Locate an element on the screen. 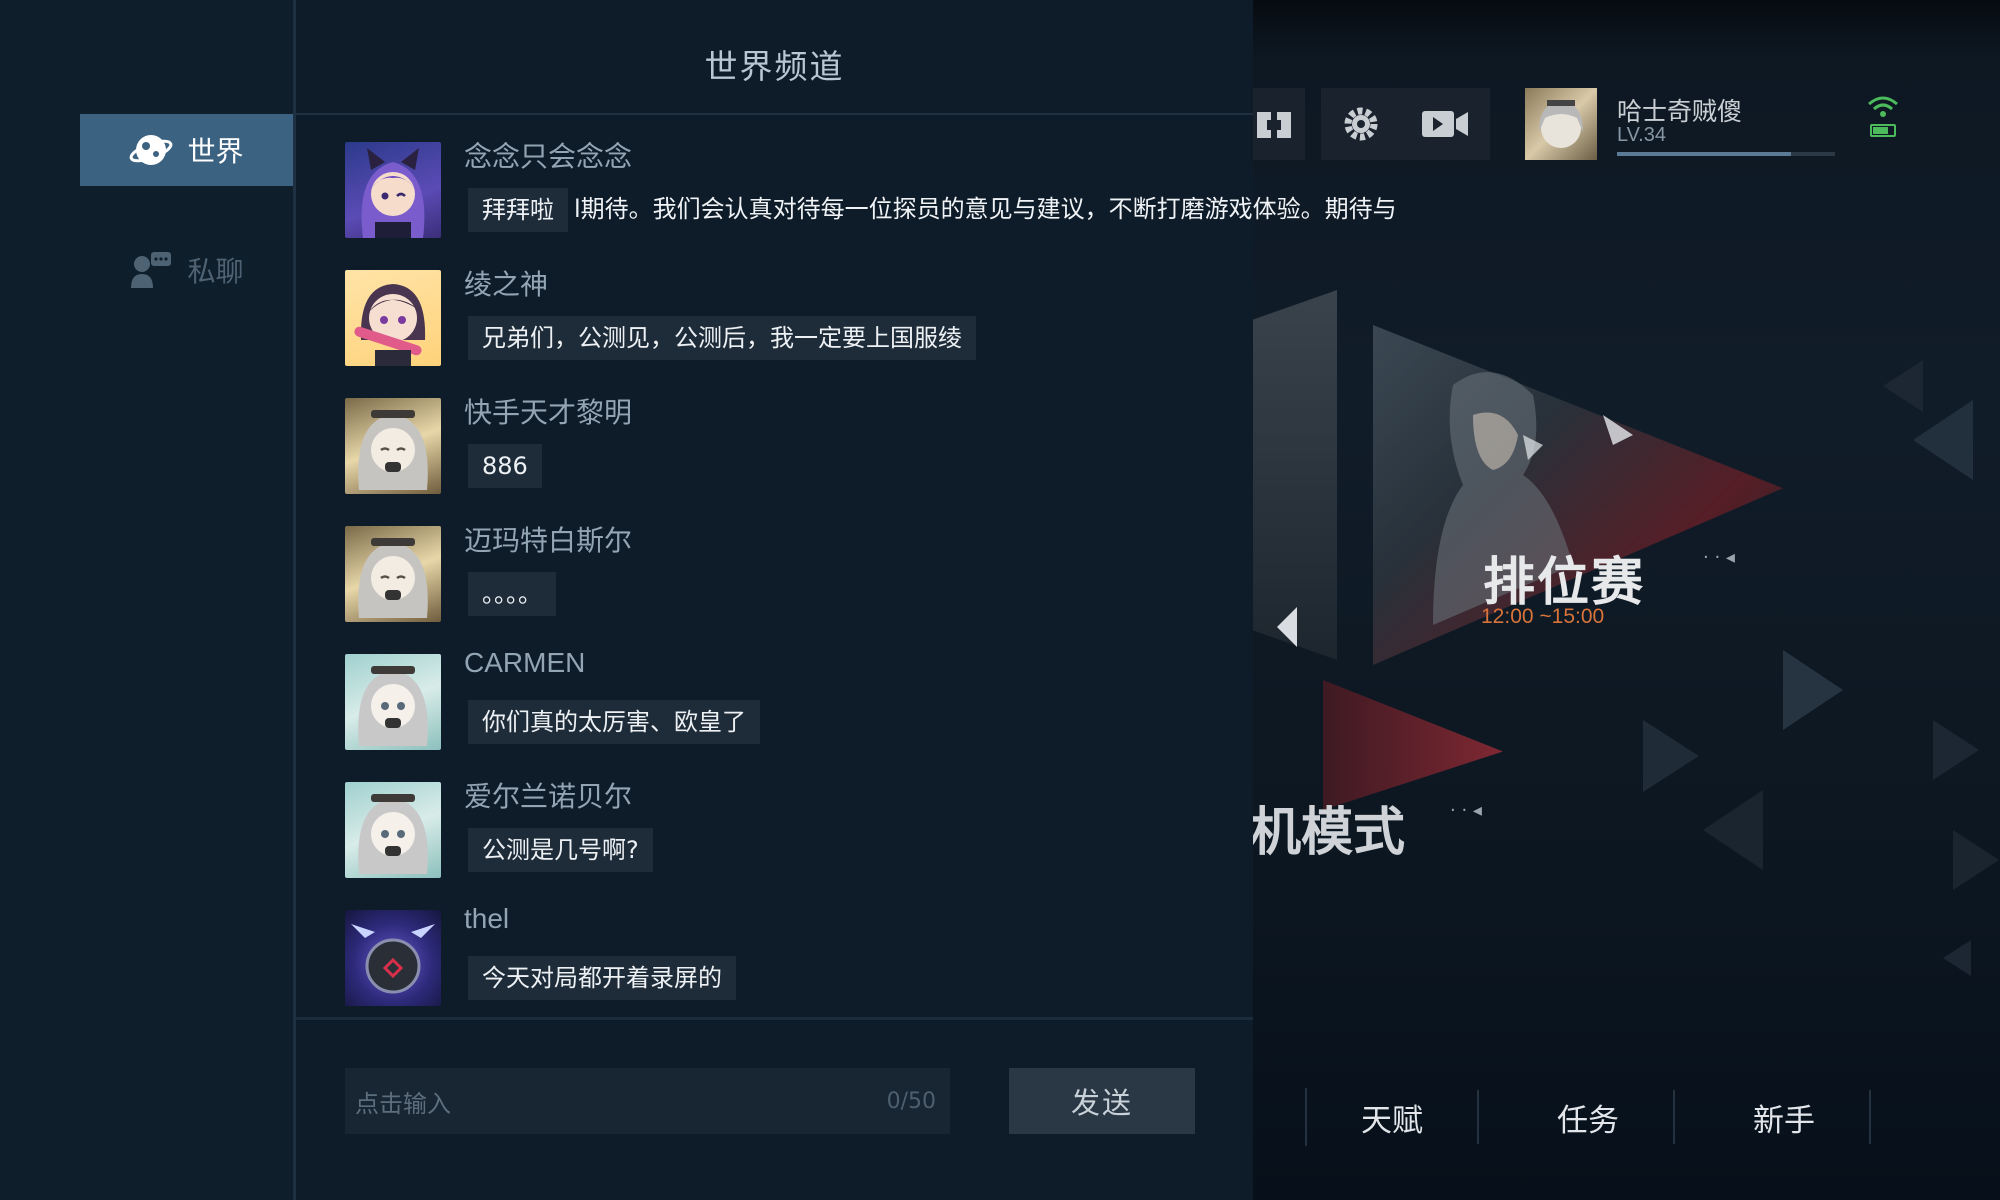 The width and height of the screenshot is (2000, 1200). chat-message: 迈玛特白斯尔 。。。。 is located at coordinates (795, 567).